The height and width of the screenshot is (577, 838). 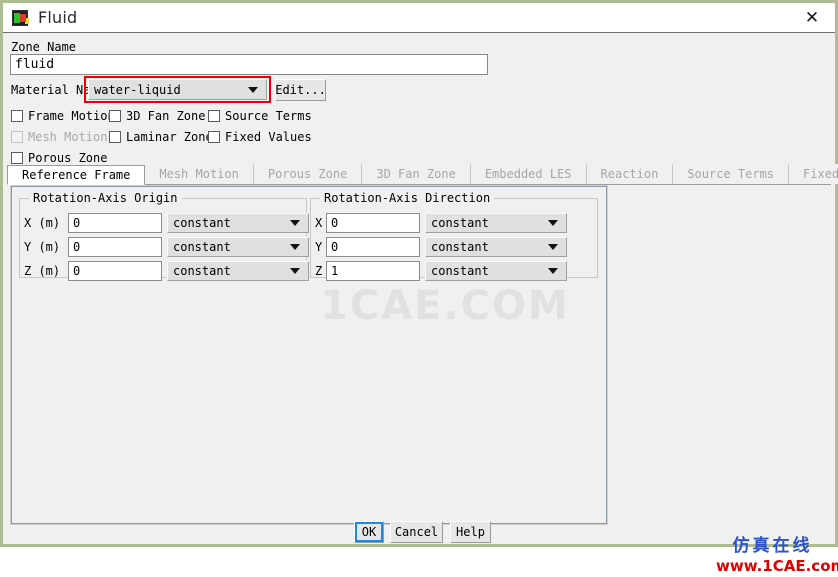 What do you see at coordinates (115, 116) in the screenshot?
I see `3d-fan-zone-checkbox` at bounding box center [115, 116].